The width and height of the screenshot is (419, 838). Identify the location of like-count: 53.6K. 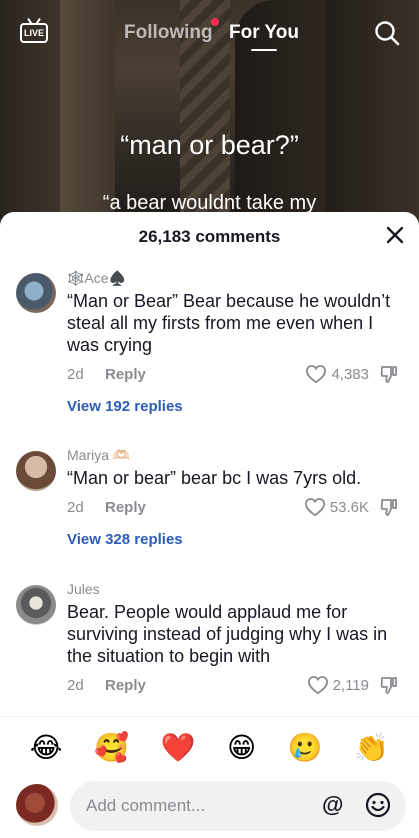
(349, 507).